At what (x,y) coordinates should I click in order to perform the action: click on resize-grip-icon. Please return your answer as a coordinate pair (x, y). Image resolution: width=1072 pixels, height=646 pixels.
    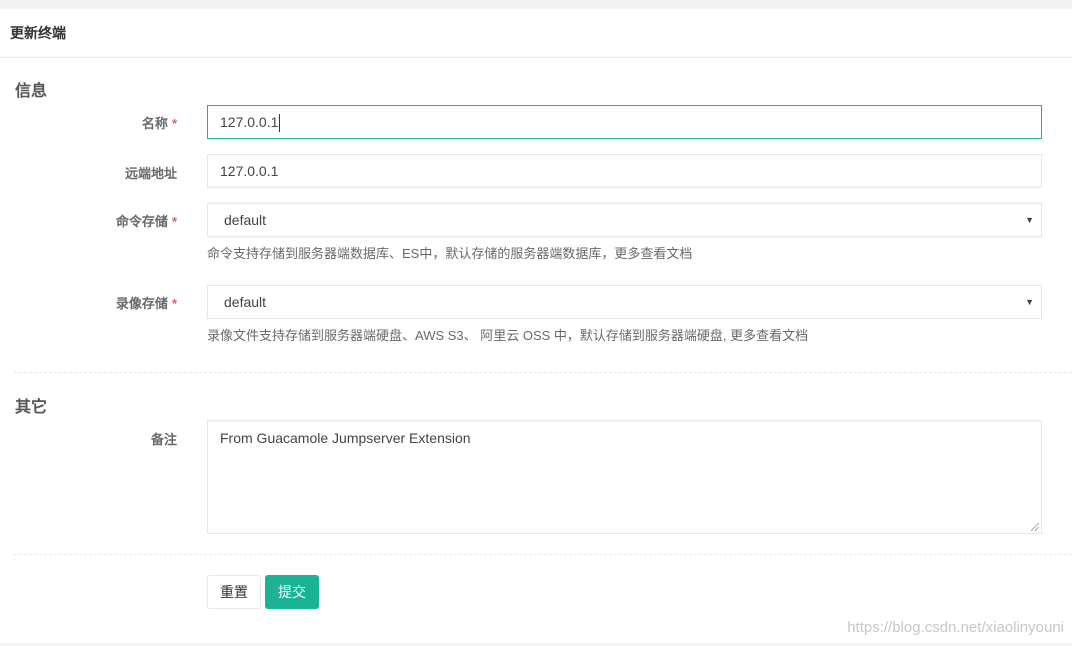
    Looking at the image, I should click on (1035, 527).